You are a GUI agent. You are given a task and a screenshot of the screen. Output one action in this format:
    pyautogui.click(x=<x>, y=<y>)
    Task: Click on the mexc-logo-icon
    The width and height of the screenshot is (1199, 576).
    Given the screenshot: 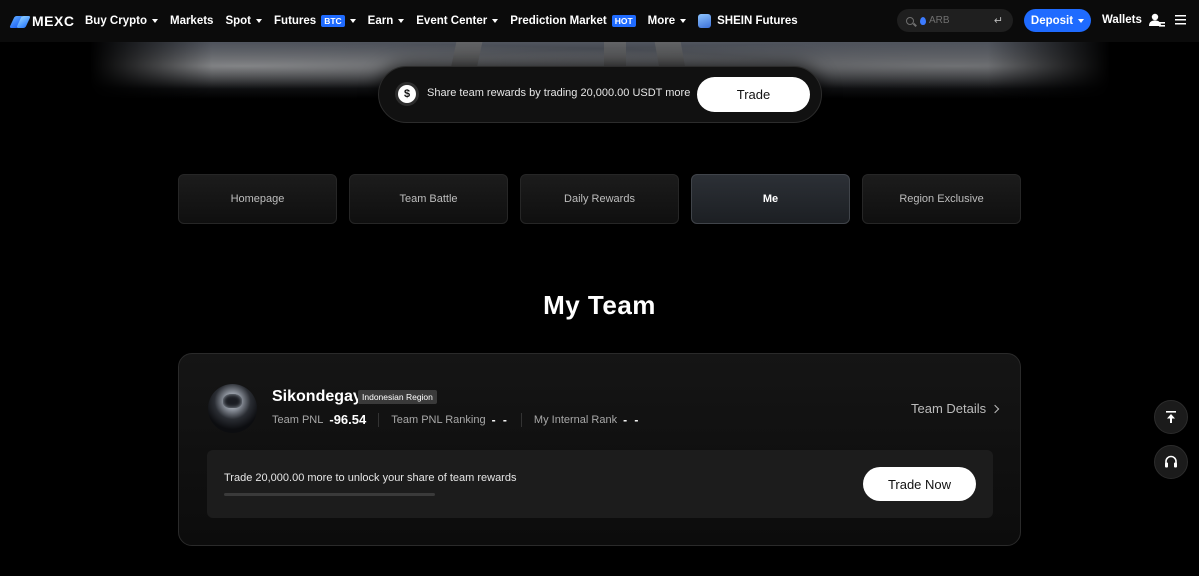 What is the action you would take?
    pyautogui.click(x=20, y=21)
    